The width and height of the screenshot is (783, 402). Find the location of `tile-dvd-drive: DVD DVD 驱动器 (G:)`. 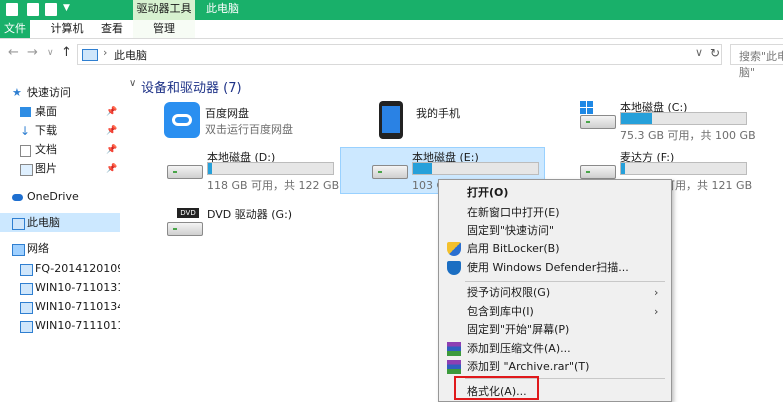

tile-dvd-drive: DVD DVD 驱动器 (G:) is located at coordinates (250, 227).